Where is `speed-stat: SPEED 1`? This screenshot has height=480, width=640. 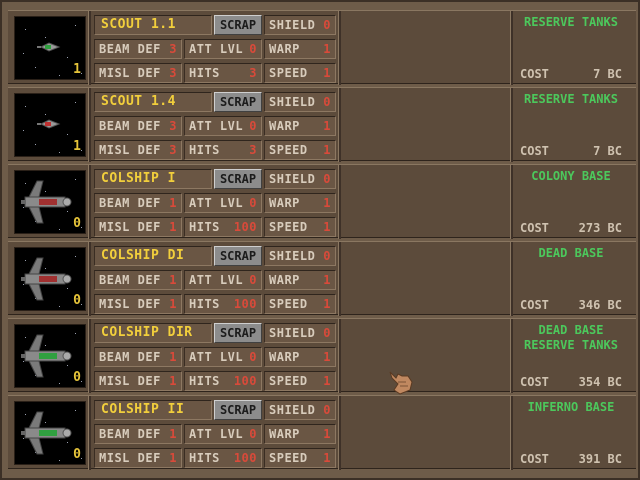
speed-stat: SPEED 1 is located at coordinates (300, 150).